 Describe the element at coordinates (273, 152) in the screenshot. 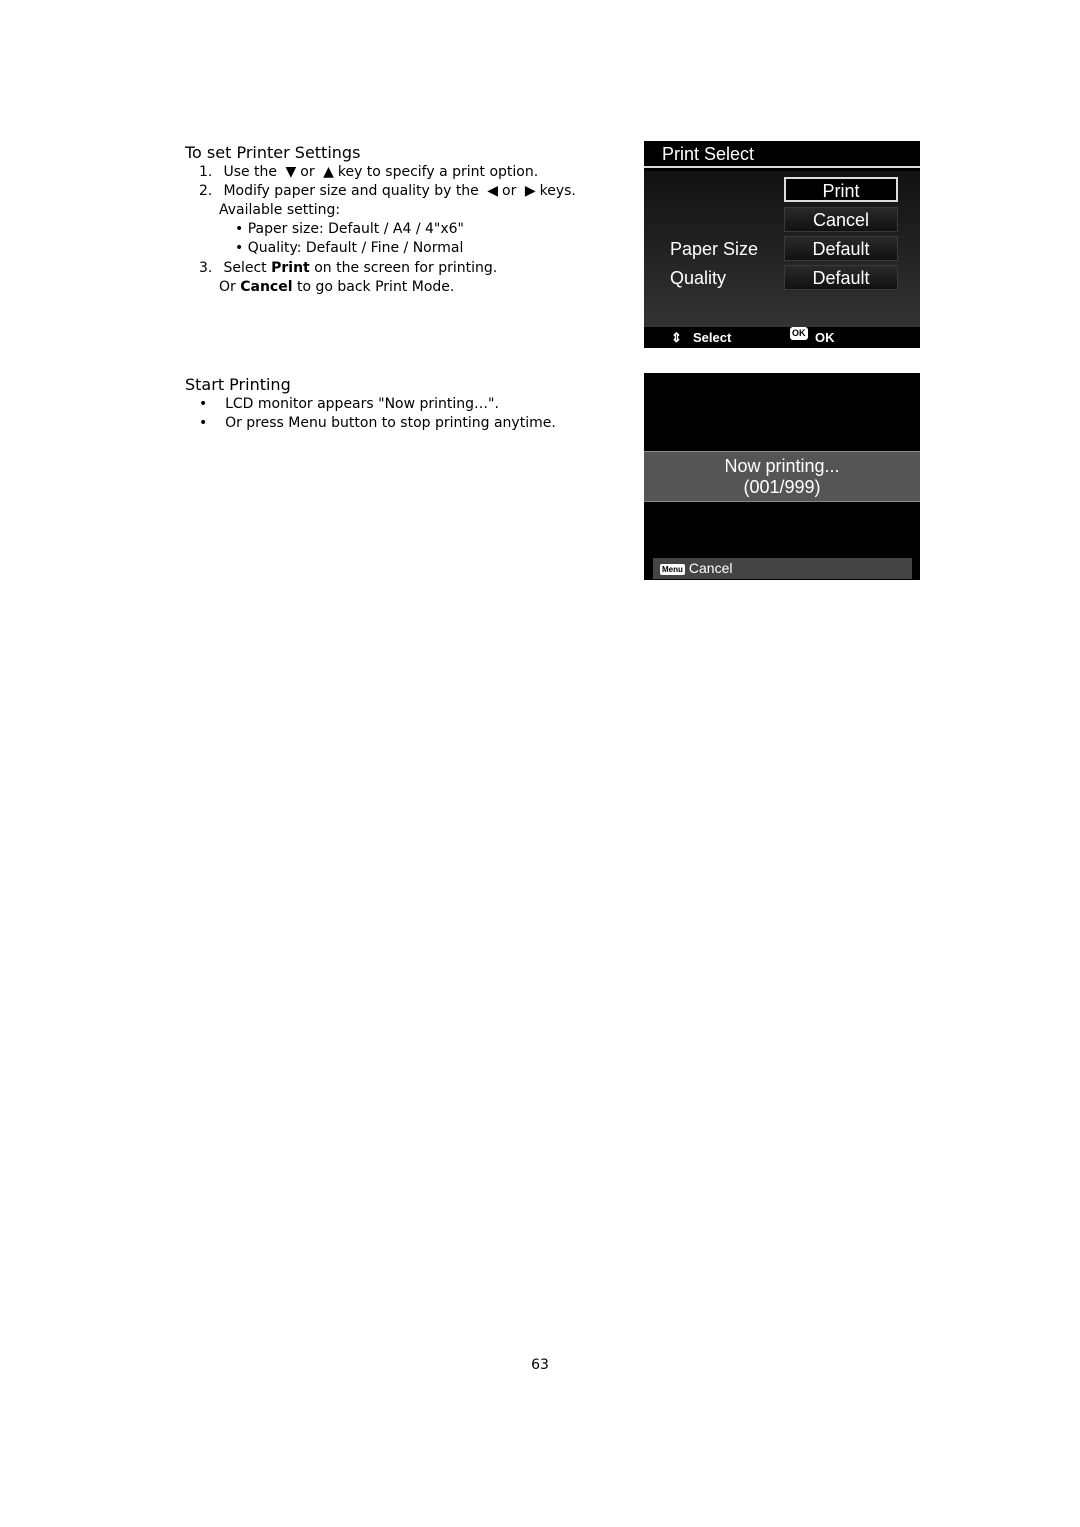

I see `section-title-printer-settings: To set Printer Settings` at that location.